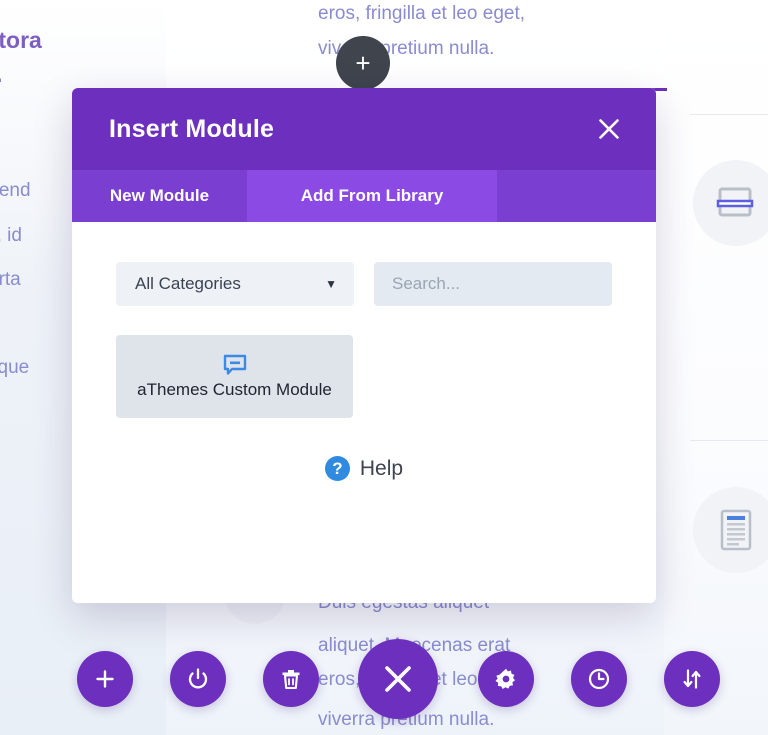  Describe the element at coordinates (364, 284) in the screenshot. I see `filter-row: All Categories ▼` at that location.